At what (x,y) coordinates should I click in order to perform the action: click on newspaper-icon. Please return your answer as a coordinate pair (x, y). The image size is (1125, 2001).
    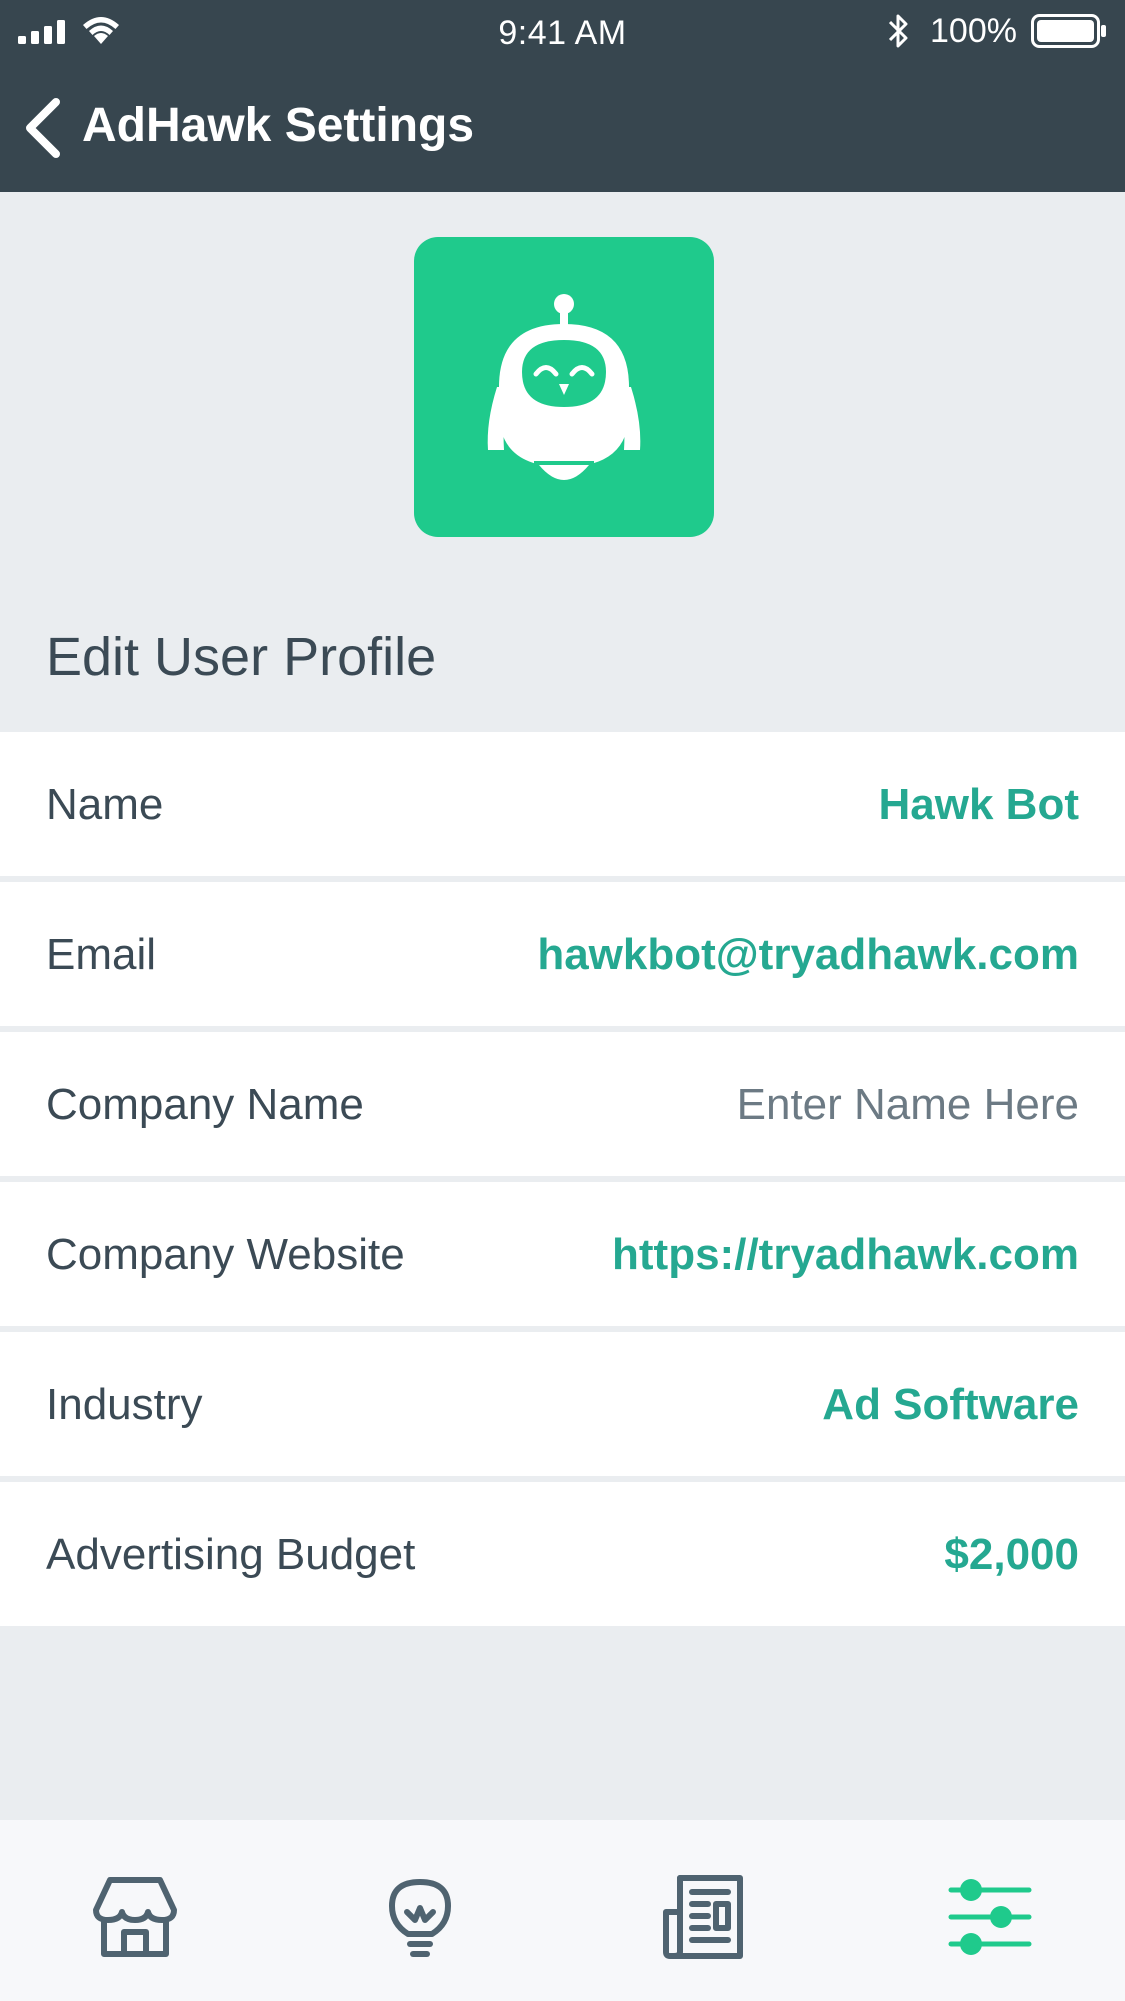
    Looking at the image, I should click on (703, 1917).